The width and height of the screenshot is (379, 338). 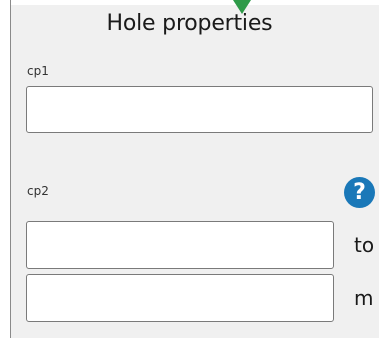 I want to click on cp1-label: cp1, so click(x=38, y=71).